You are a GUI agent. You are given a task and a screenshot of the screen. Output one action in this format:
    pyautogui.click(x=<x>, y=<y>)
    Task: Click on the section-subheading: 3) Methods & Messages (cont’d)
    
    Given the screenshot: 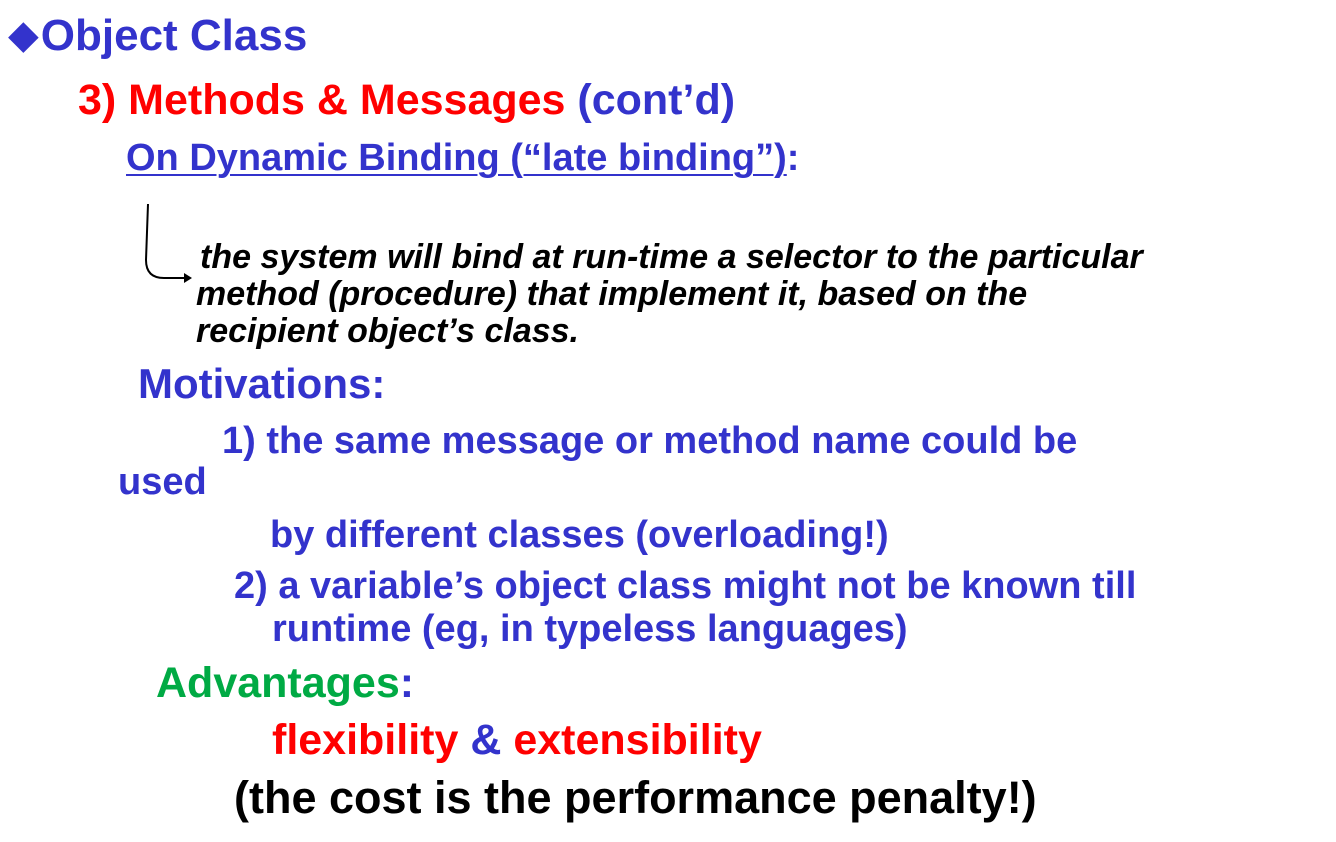 What is the action you would take?
    pyautogui.click(x=406, y=100)
    